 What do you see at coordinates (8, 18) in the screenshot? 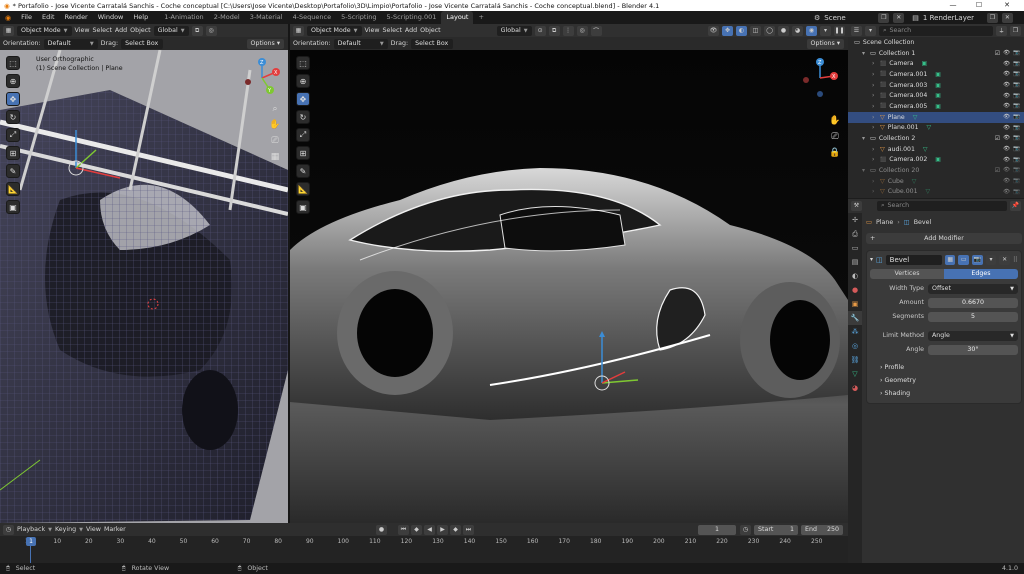
I see `blender-menu-icon: ◉` at bounding box center [8, 18].